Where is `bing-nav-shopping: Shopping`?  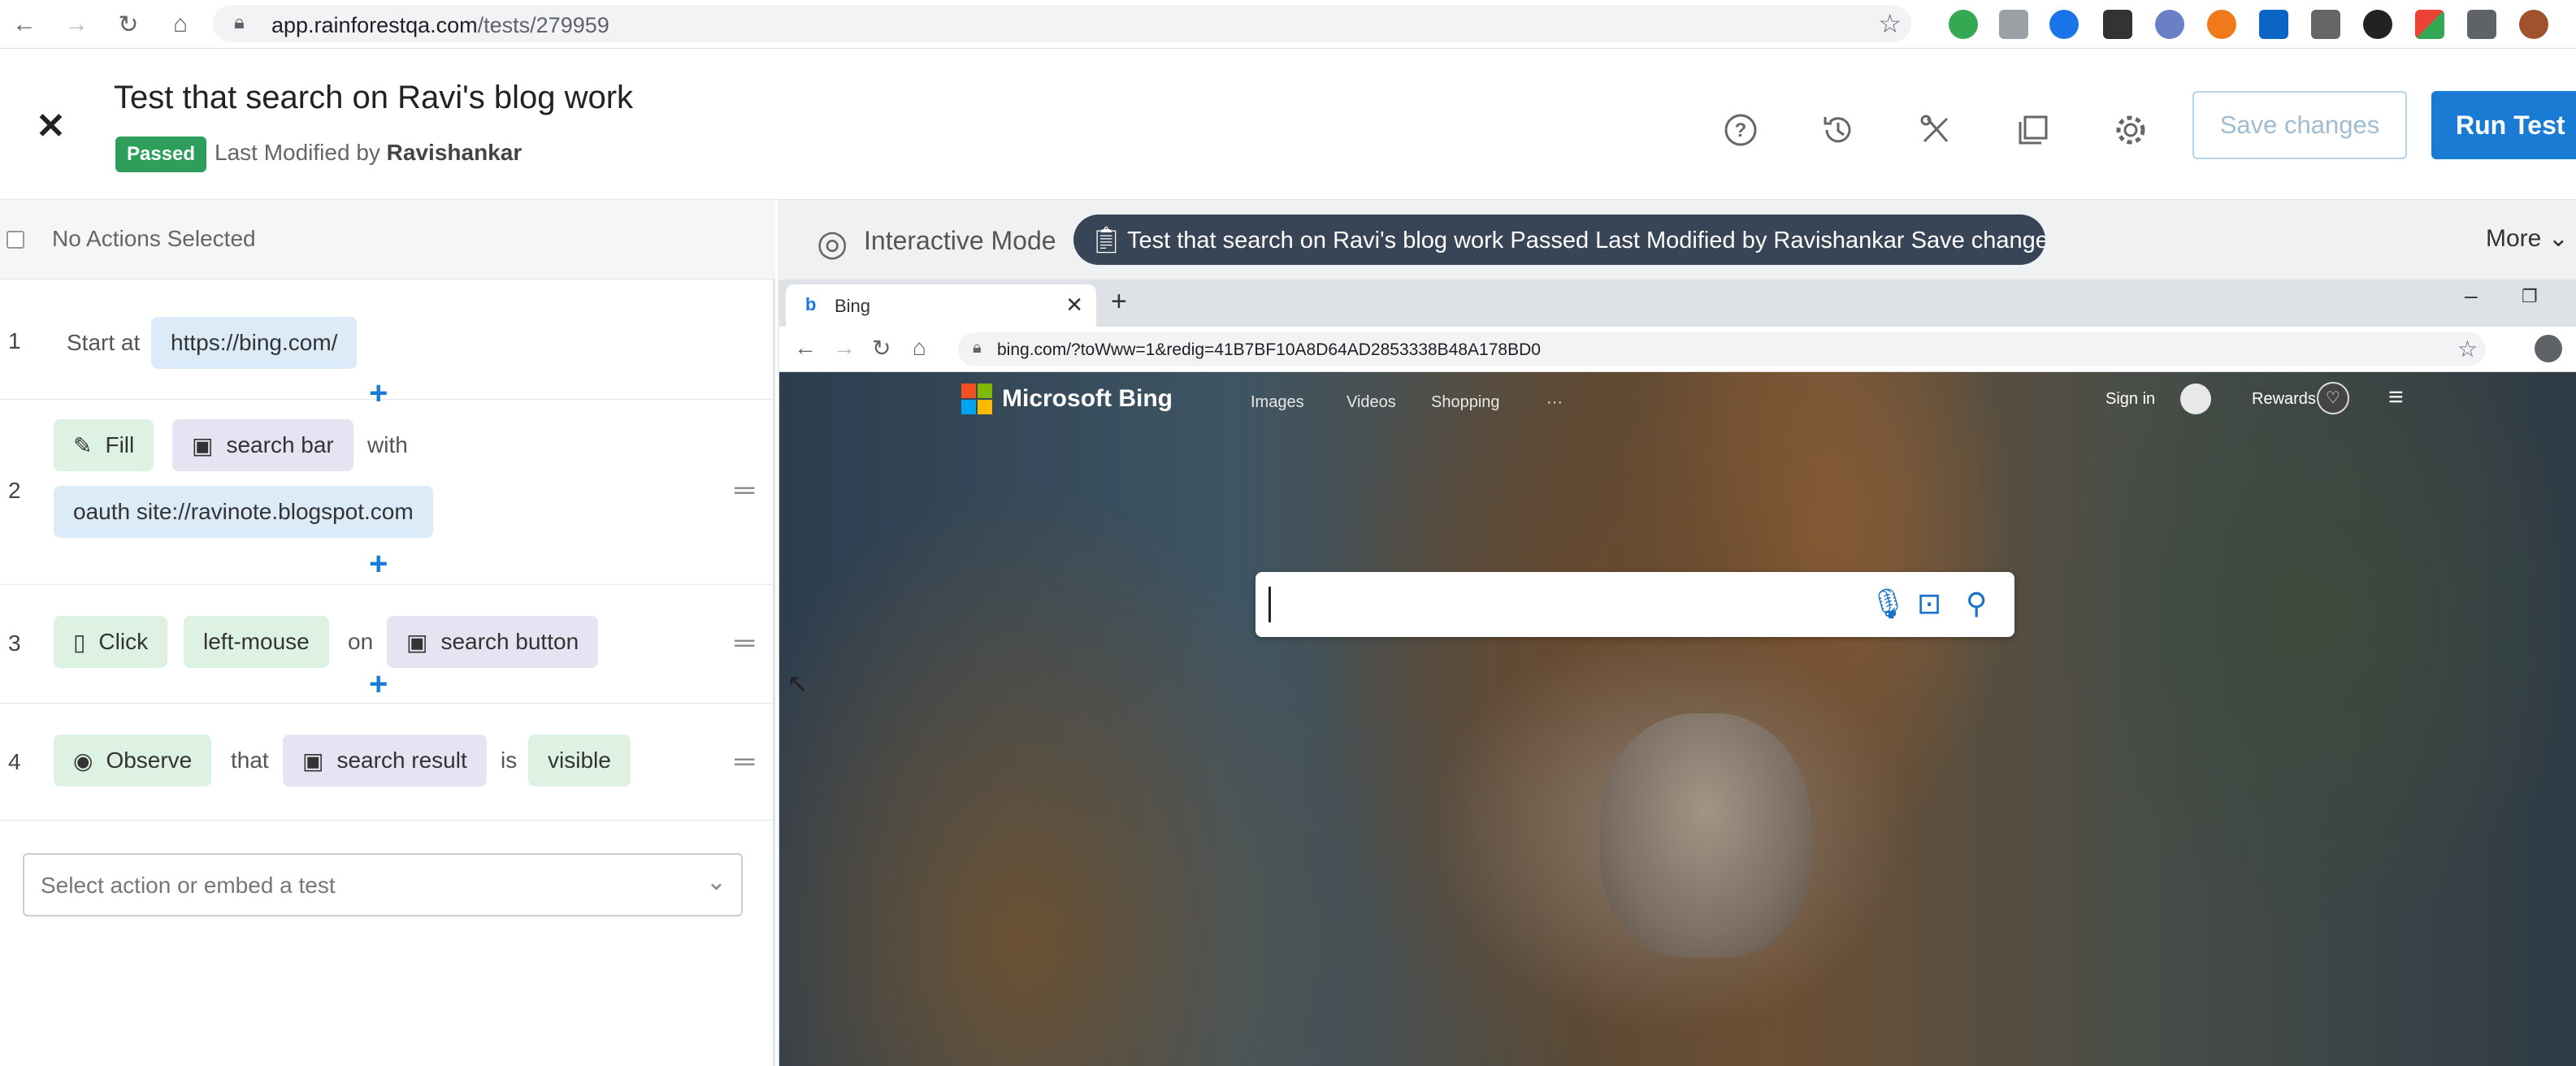
bing-nav-shopping: Shopping is located at coordinates (1466, 402).